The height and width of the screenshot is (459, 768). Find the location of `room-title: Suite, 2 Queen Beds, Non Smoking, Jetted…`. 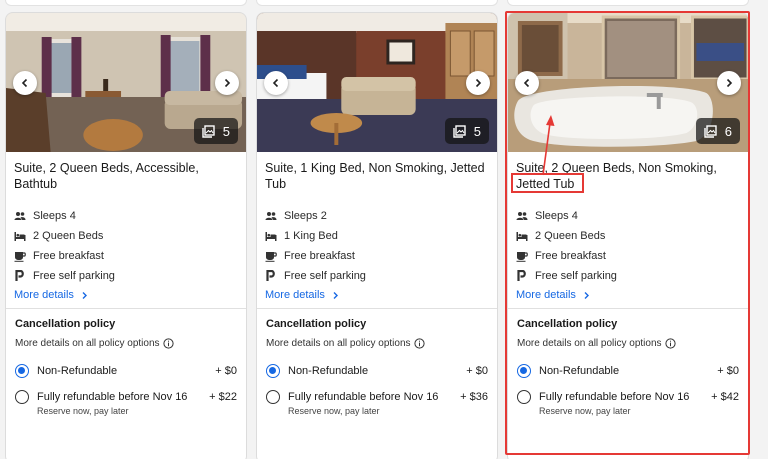

room-title: Suite, 2 Queen Beds, Non Smoking, Jetted… is located at coordinates (616, 176).